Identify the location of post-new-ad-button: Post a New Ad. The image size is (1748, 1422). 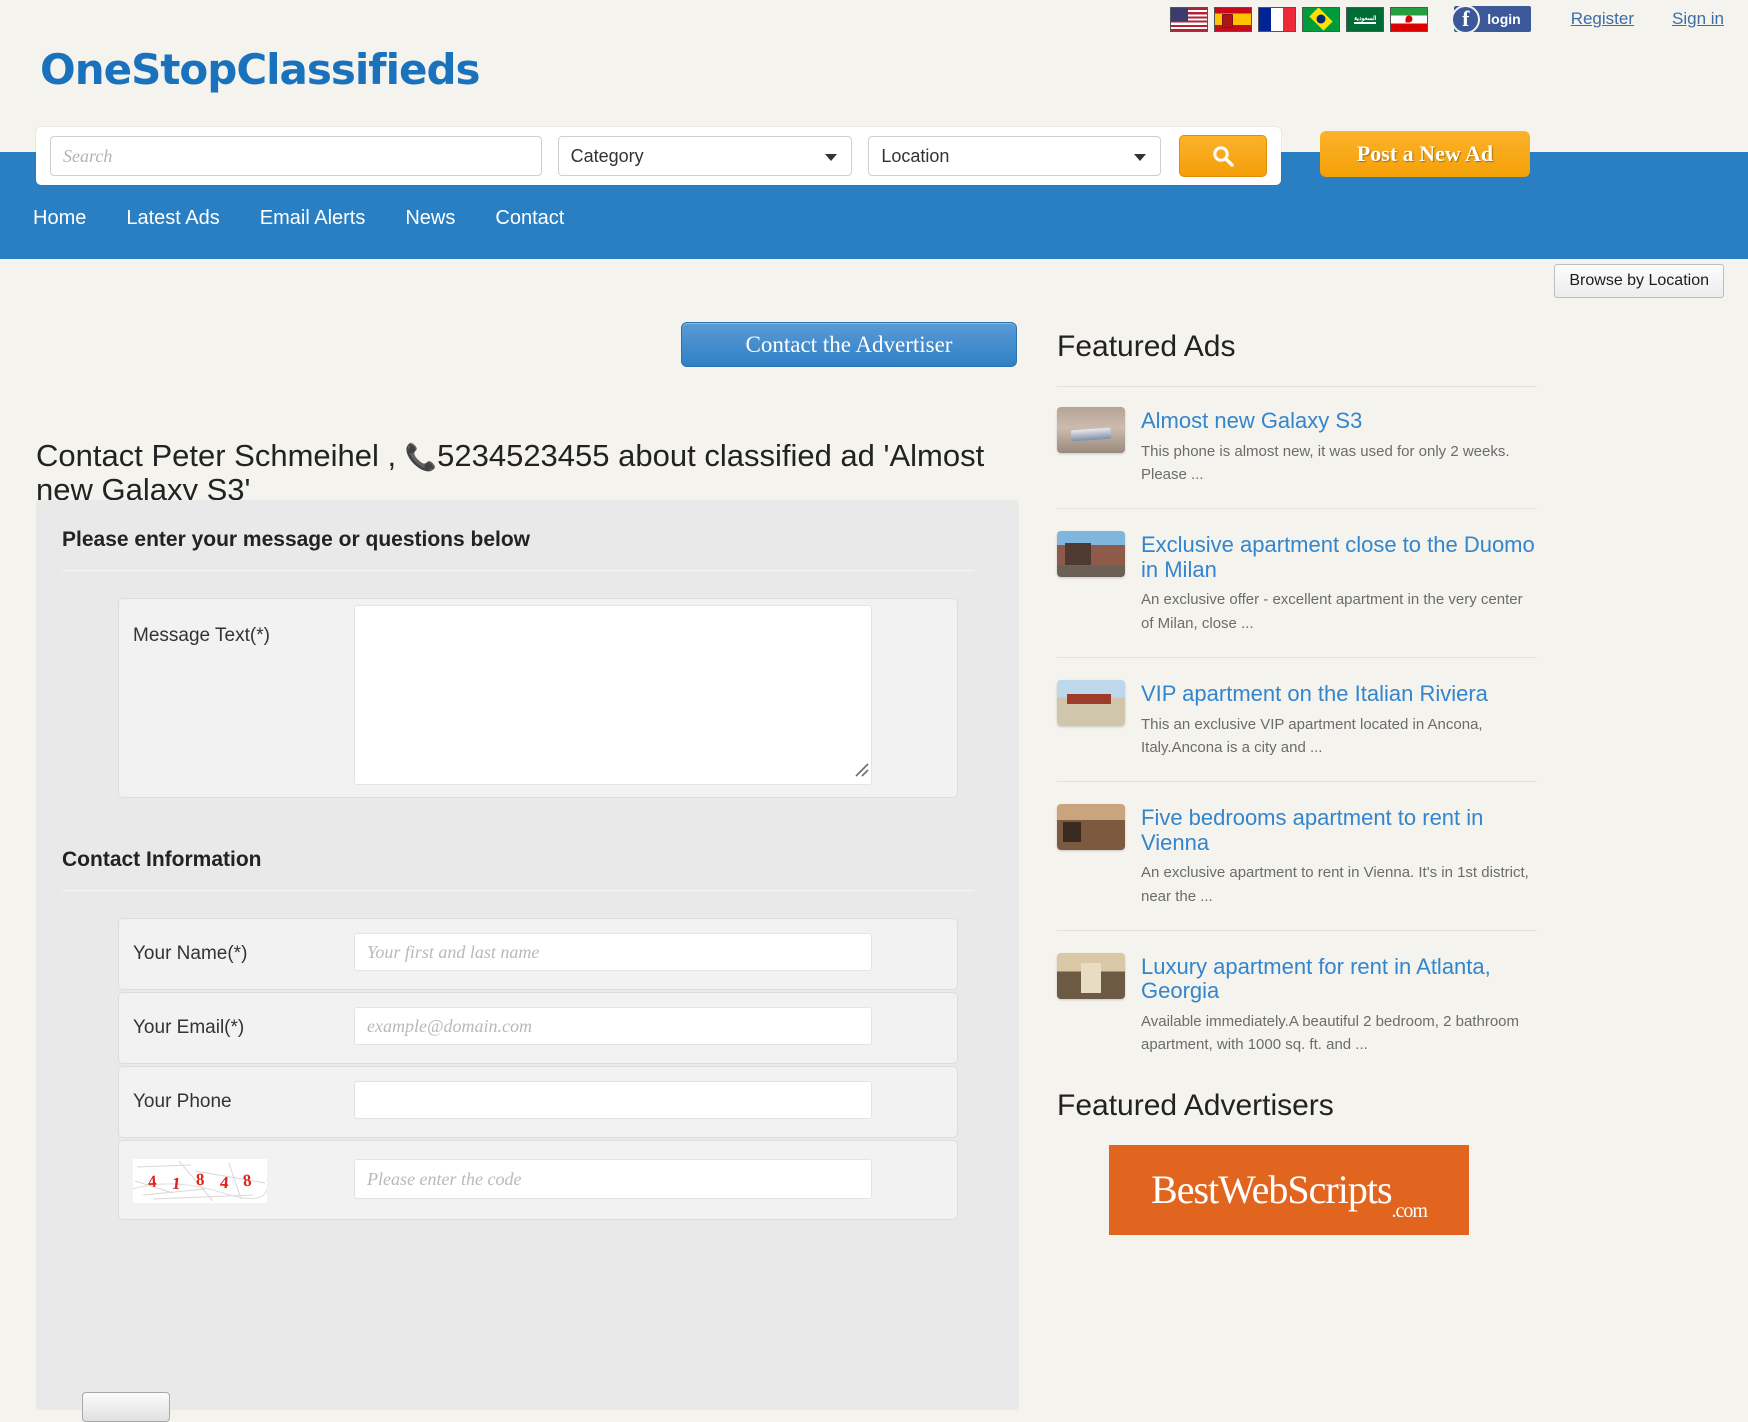
(1425, 154).